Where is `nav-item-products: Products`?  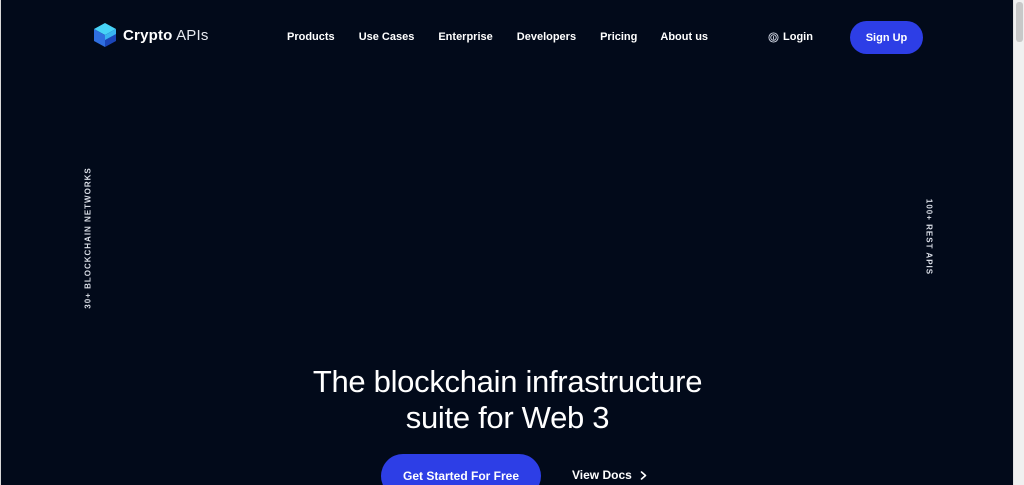 nav-item-products: Products is located at coordinates (311, 37).